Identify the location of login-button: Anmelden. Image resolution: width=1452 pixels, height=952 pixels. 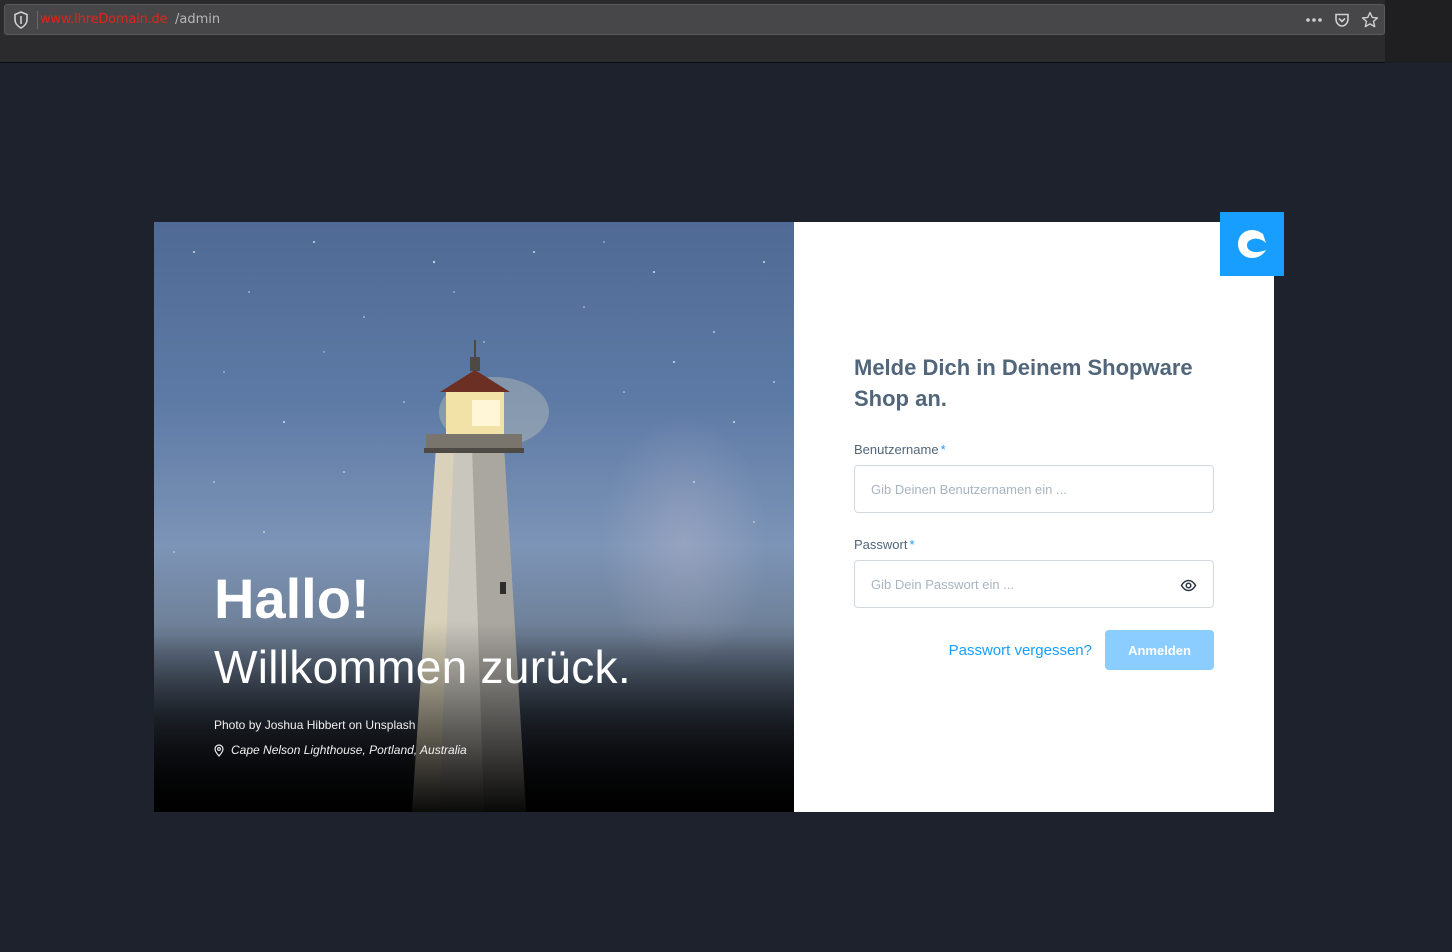
(1159, 650).